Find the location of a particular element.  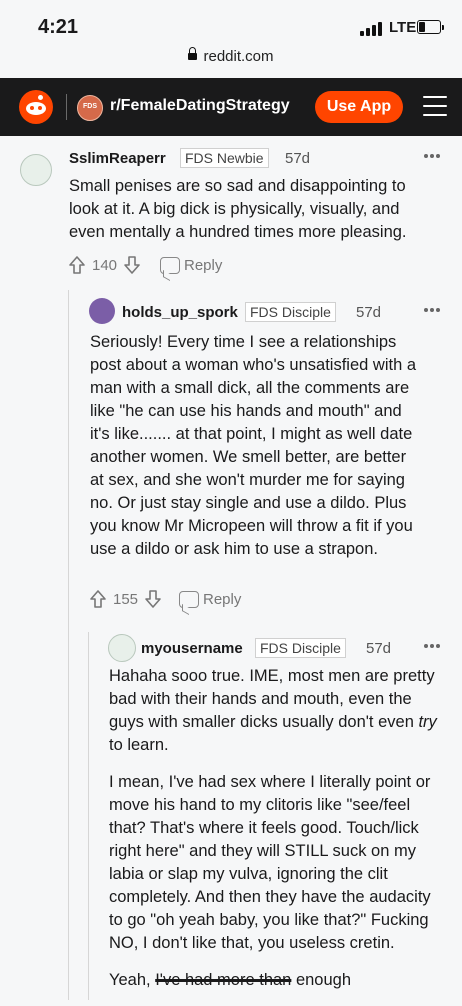

subreddit-name: r/FemaleDatingStrategy is located at coordinates (200, 106).